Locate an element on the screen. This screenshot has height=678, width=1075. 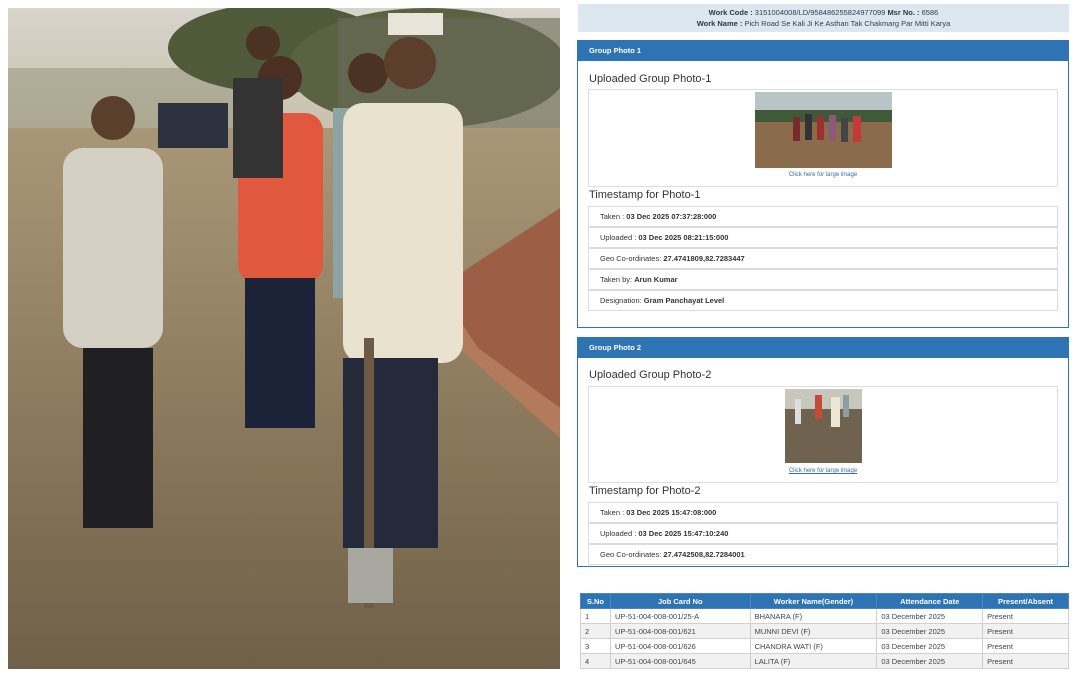
timestamp-photo-1-title: Timestamp for Photo-1 is located at coordinates (645, 195).